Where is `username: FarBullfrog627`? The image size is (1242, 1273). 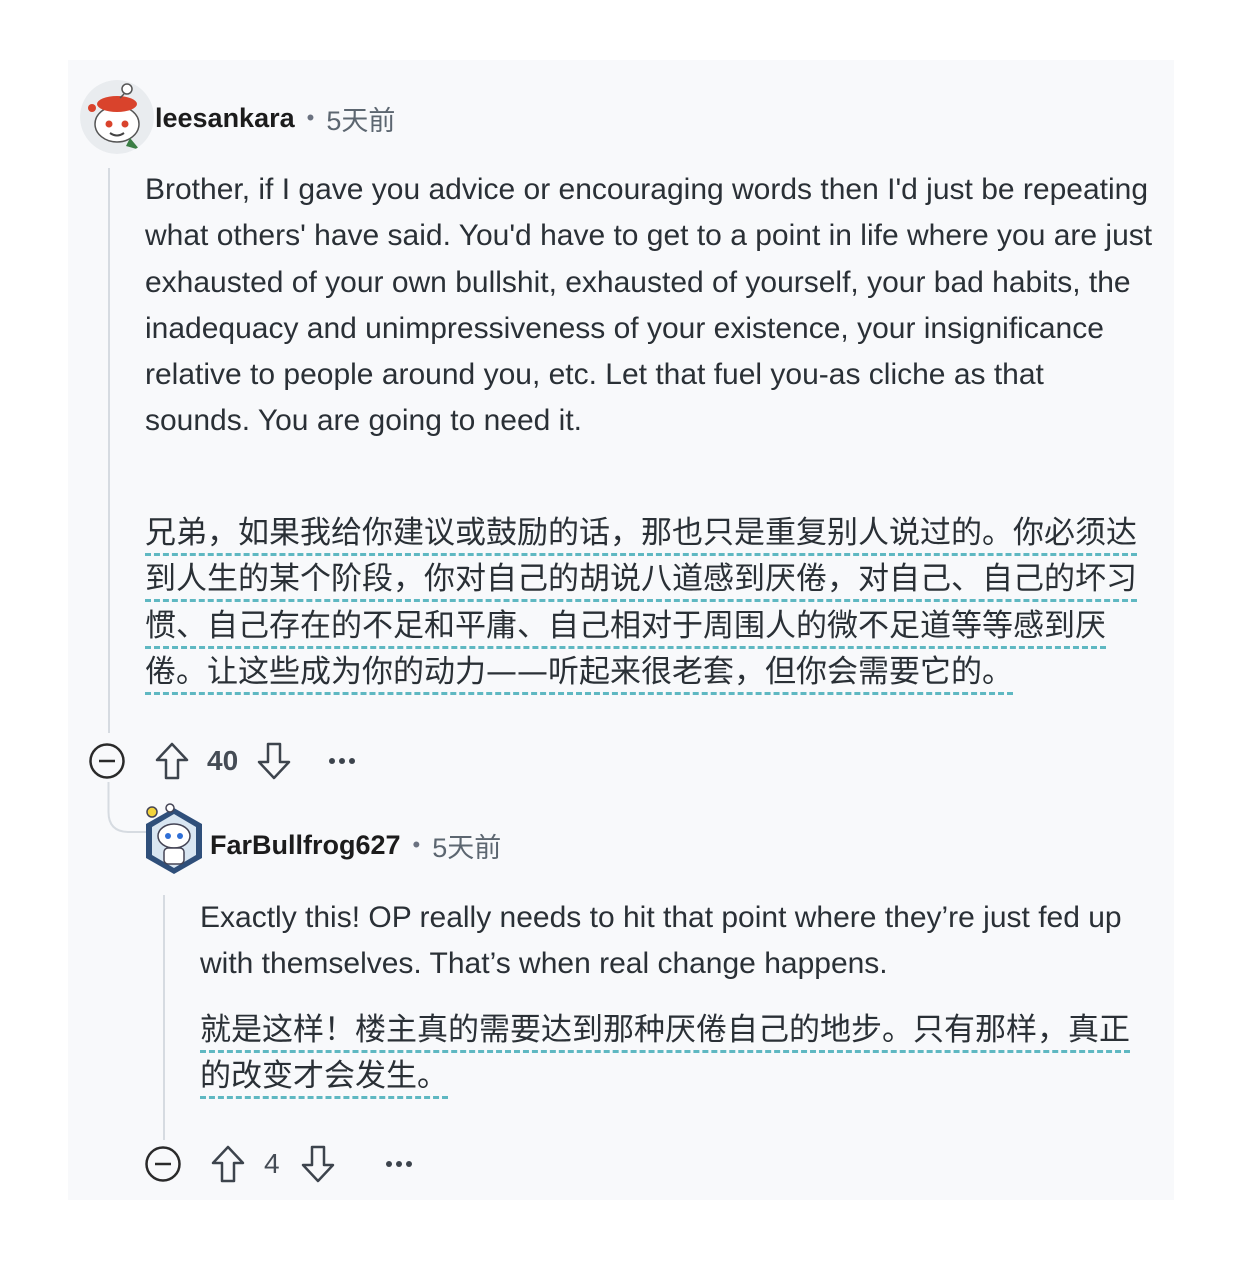 username: FarBullfrog627 is located at coordinates (305, 845).